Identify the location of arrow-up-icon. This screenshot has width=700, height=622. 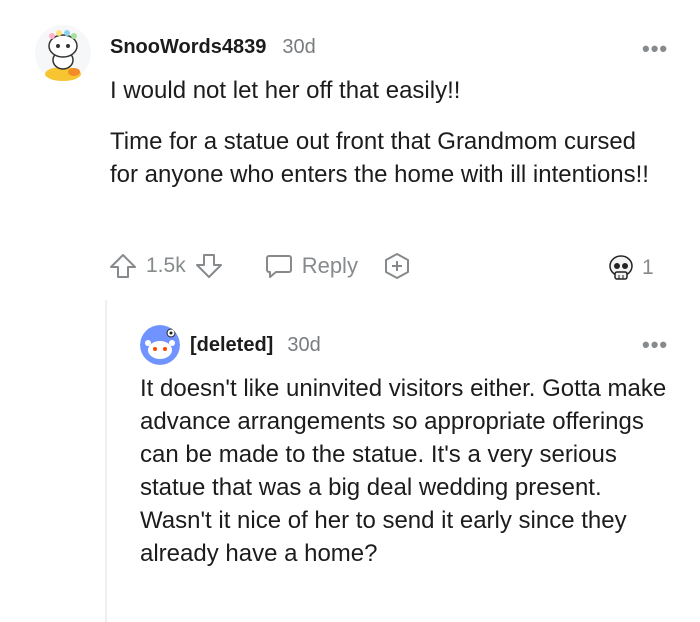
(123, 266).